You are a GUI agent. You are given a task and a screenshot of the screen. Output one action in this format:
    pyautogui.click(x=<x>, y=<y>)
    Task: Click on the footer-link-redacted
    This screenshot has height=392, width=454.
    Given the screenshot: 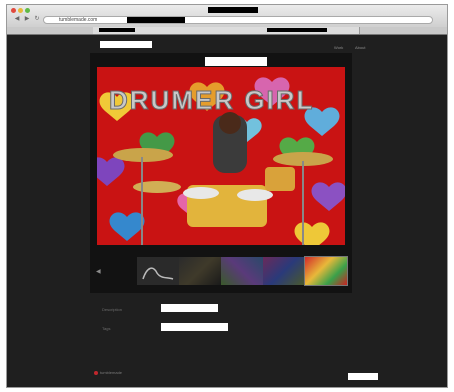 What is the action you would take?
    pyautogui.click(x=363, y=376)
    